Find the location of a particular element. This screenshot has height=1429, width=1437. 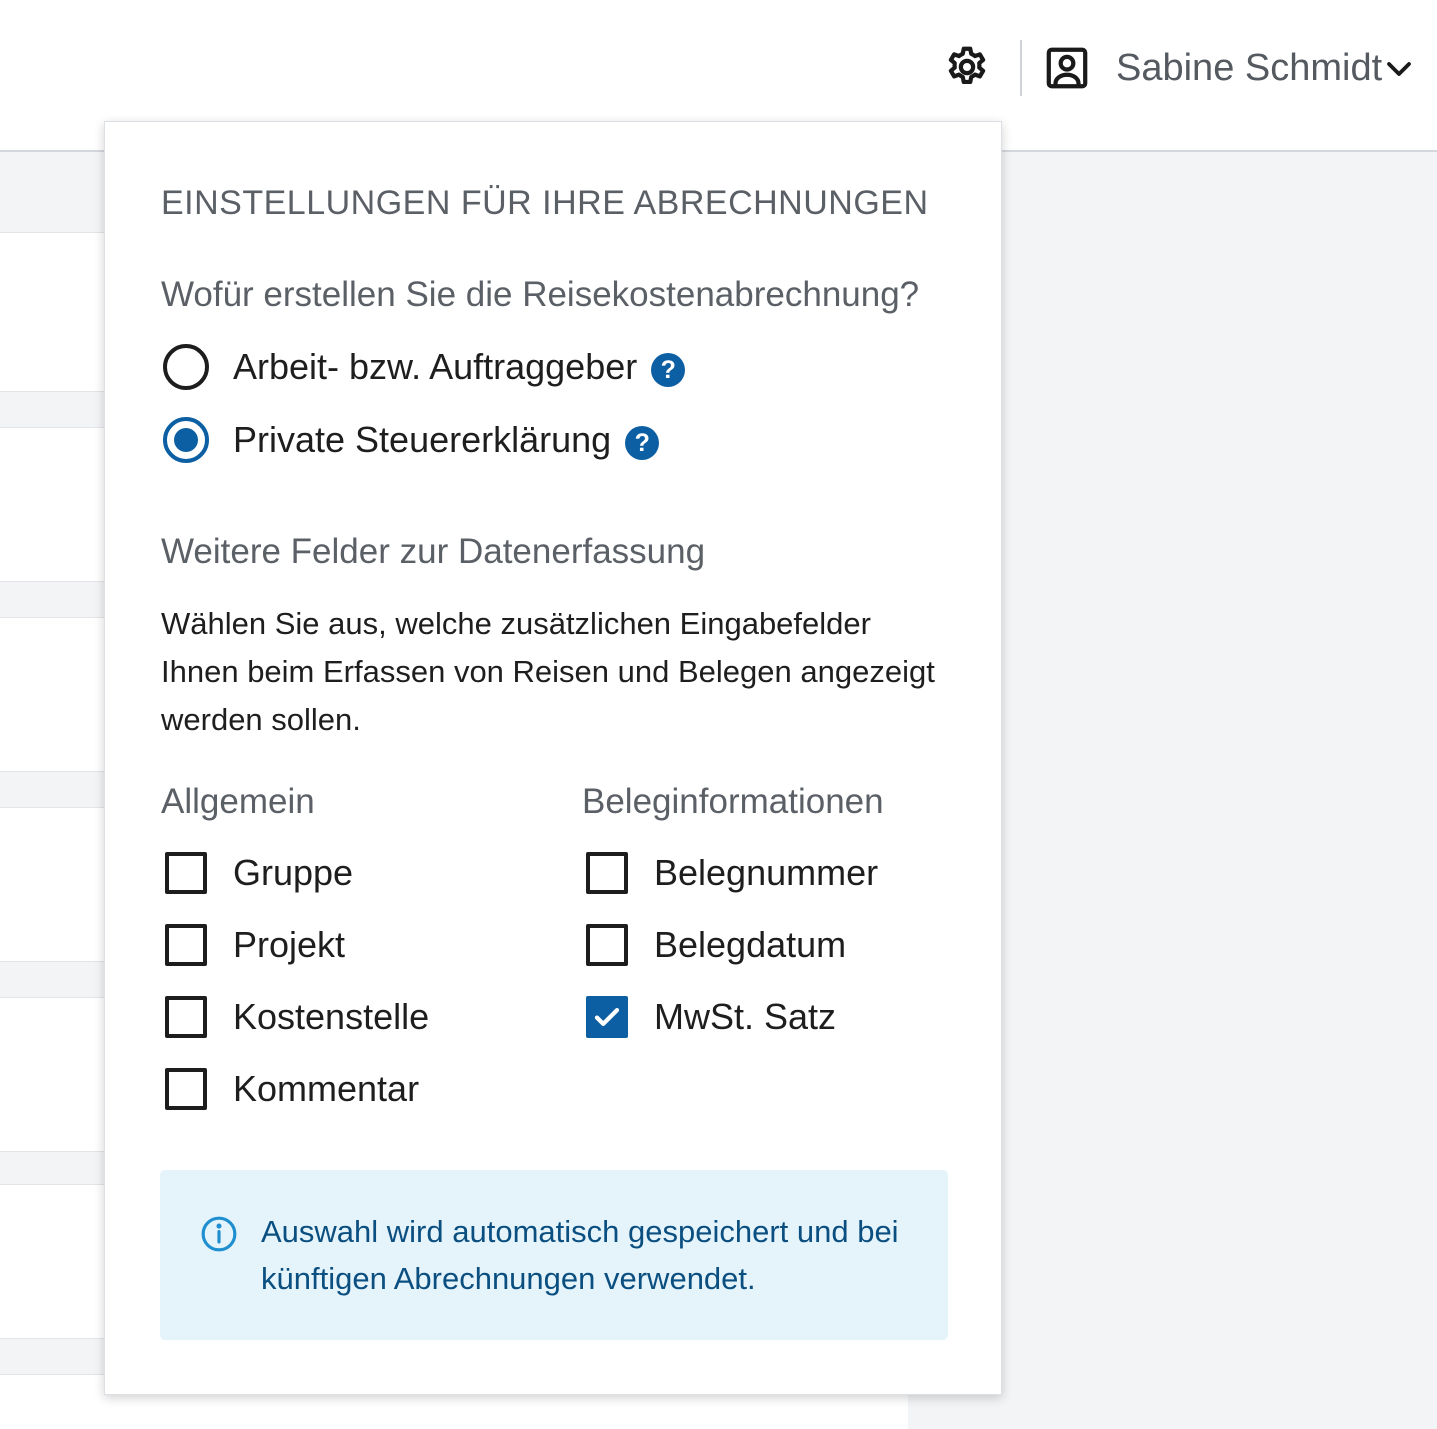

purpose-option-employer: Arbeit- bzw. Auftraggeber ? is located at coordinates (424, 367).